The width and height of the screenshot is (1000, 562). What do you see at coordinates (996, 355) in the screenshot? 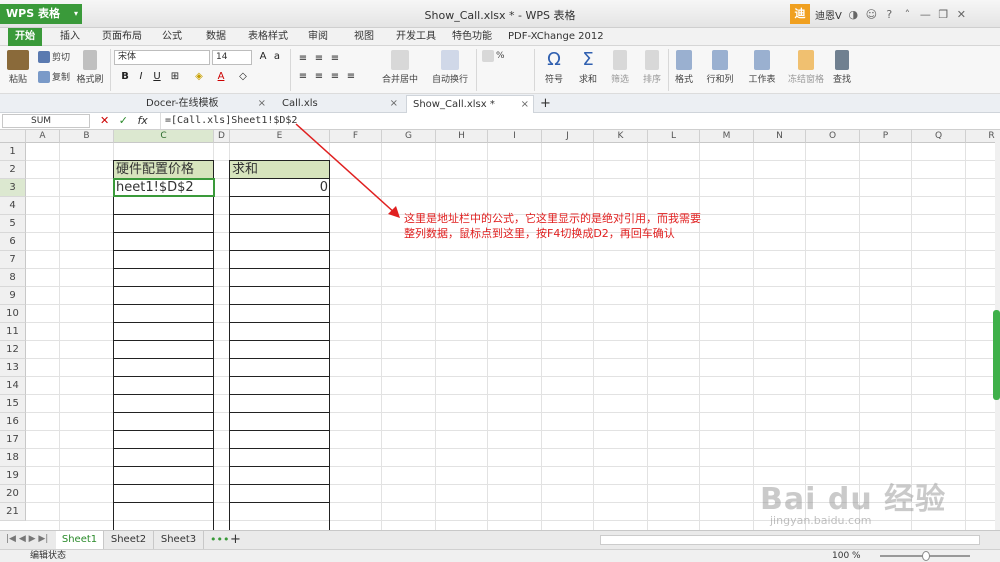
I see `side-panel-handle` at bounding box center [996, 355].